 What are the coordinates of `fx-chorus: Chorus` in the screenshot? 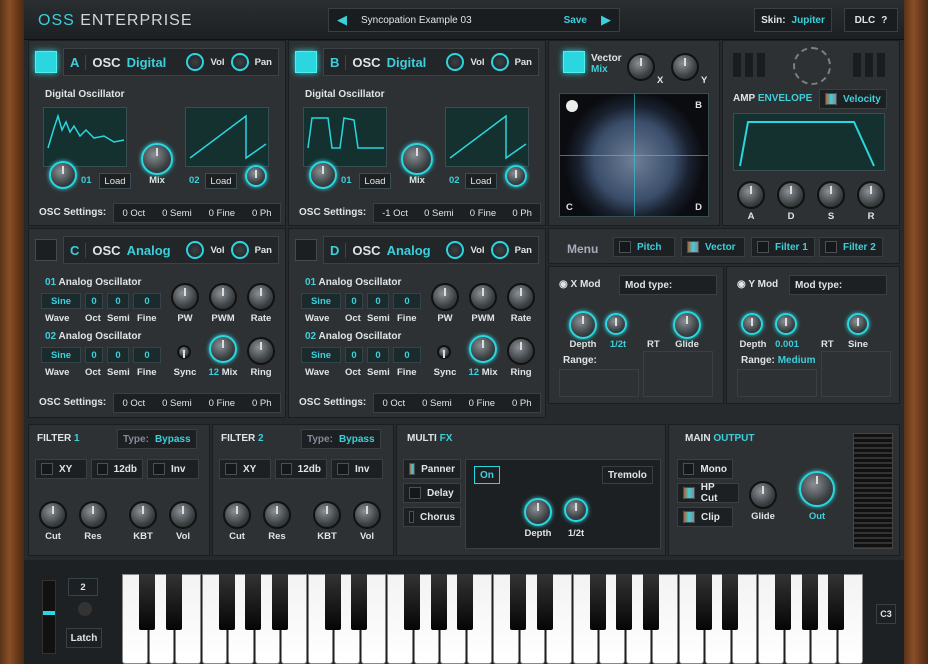 It's located at (432, 517).